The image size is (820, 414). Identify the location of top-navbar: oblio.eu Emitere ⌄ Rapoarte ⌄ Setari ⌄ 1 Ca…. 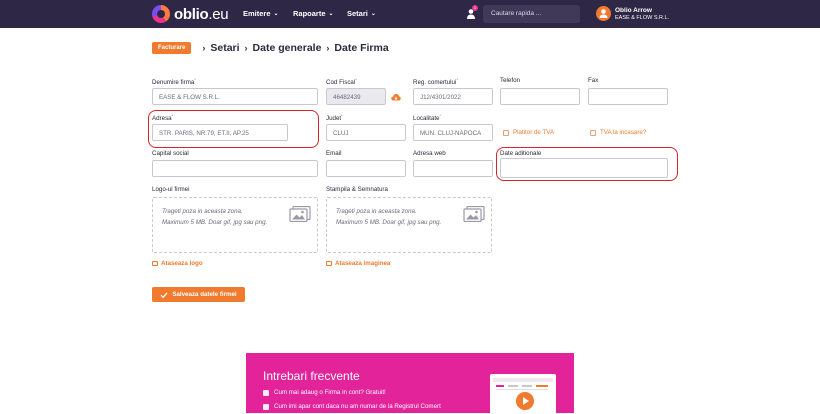
(410, 14).